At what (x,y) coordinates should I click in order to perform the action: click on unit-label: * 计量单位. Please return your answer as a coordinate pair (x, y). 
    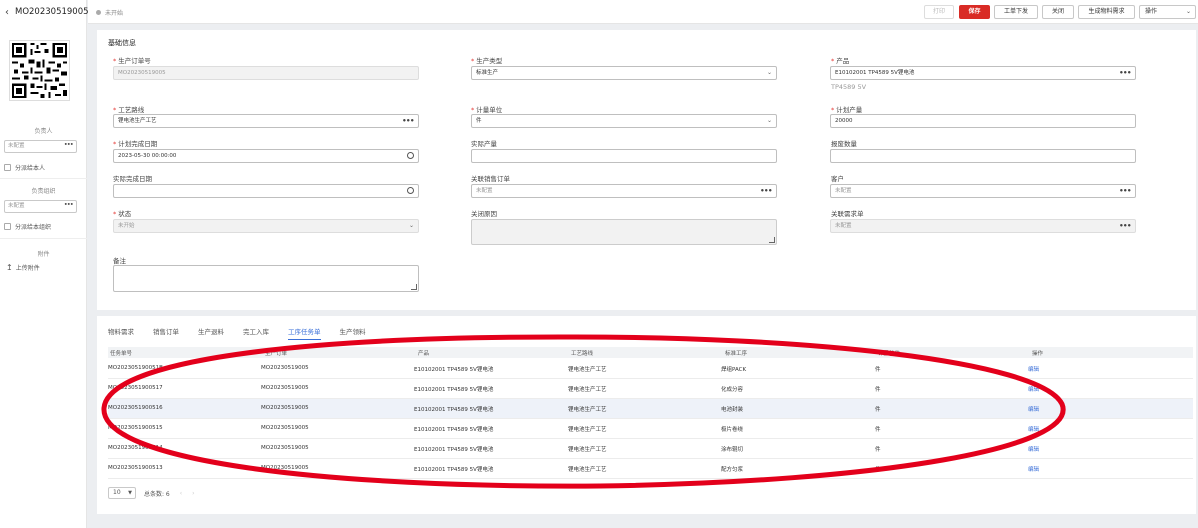
    Looking at the image, I should click on (486, 109).